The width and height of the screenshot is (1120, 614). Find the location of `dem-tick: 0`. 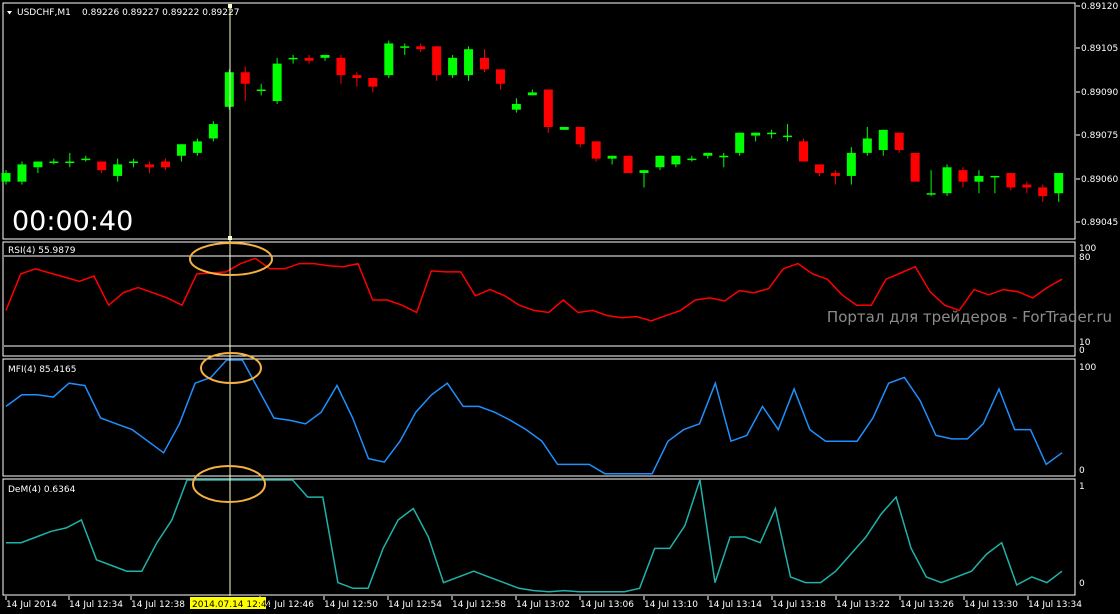

dem-tick: 0 is located at coordinates (1082, 584).